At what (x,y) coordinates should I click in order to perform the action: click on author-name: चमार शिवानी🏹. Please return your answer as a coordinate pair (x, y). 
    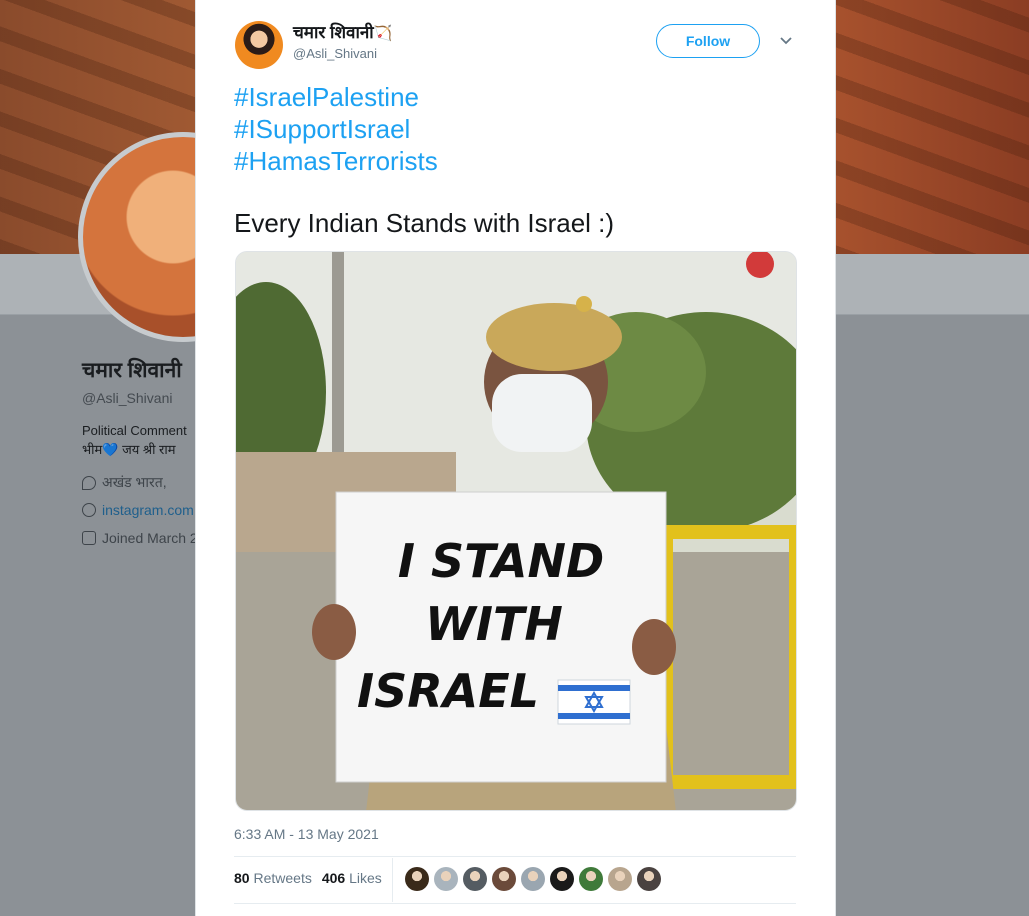
    Looking at the image, I should click on (342, 31).